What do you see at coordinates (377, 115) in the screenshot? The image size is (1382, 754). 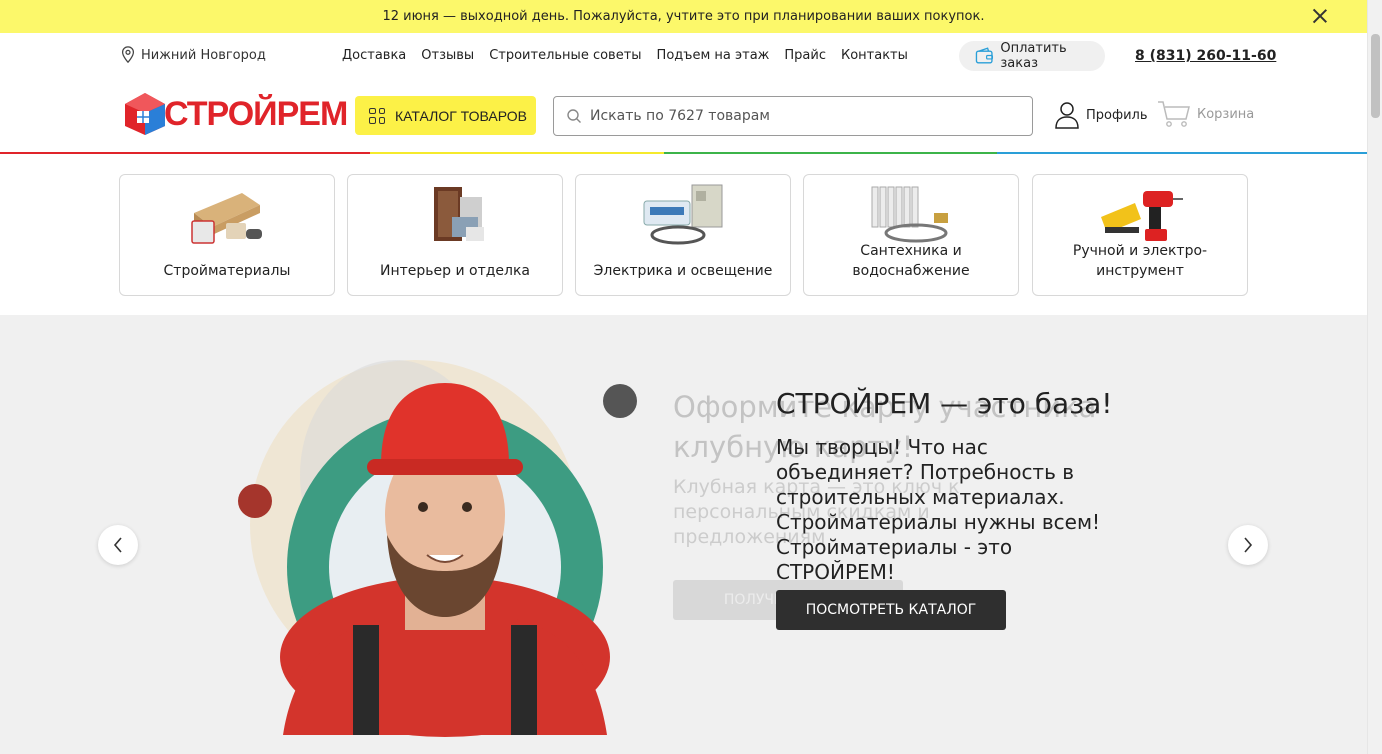 I see `grid-icon` at bounding box center [377, 115].